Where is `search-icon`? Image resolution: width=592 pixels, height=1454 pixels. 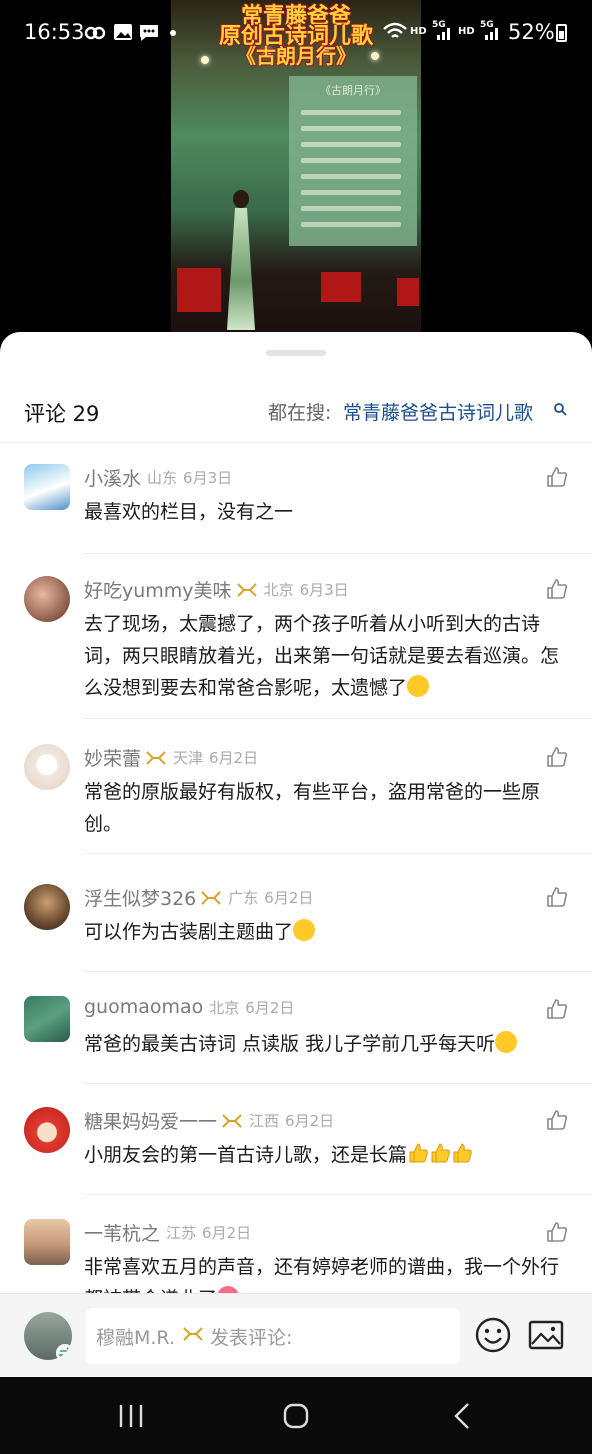
search-icon is located at coordinates (560, 409).